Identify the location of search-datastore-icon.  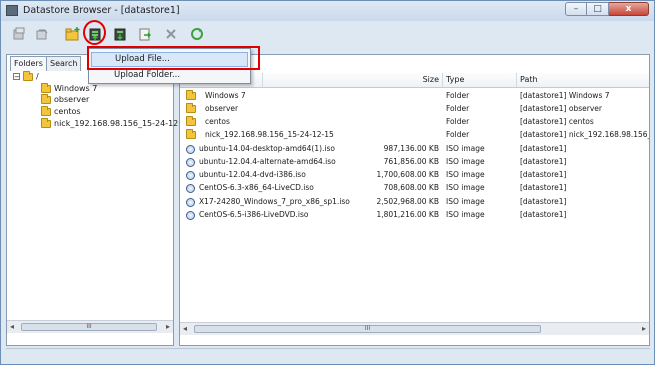
(19, 34).